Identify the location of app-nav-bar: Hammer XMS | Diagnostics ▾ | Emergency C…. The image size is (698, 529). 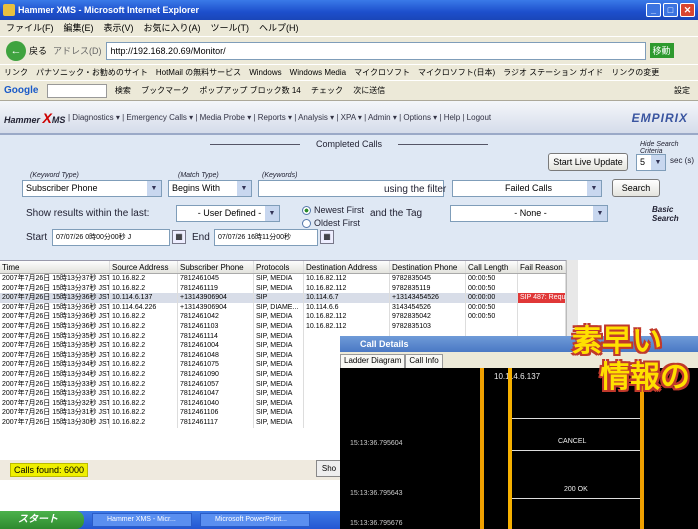
(349, 118).